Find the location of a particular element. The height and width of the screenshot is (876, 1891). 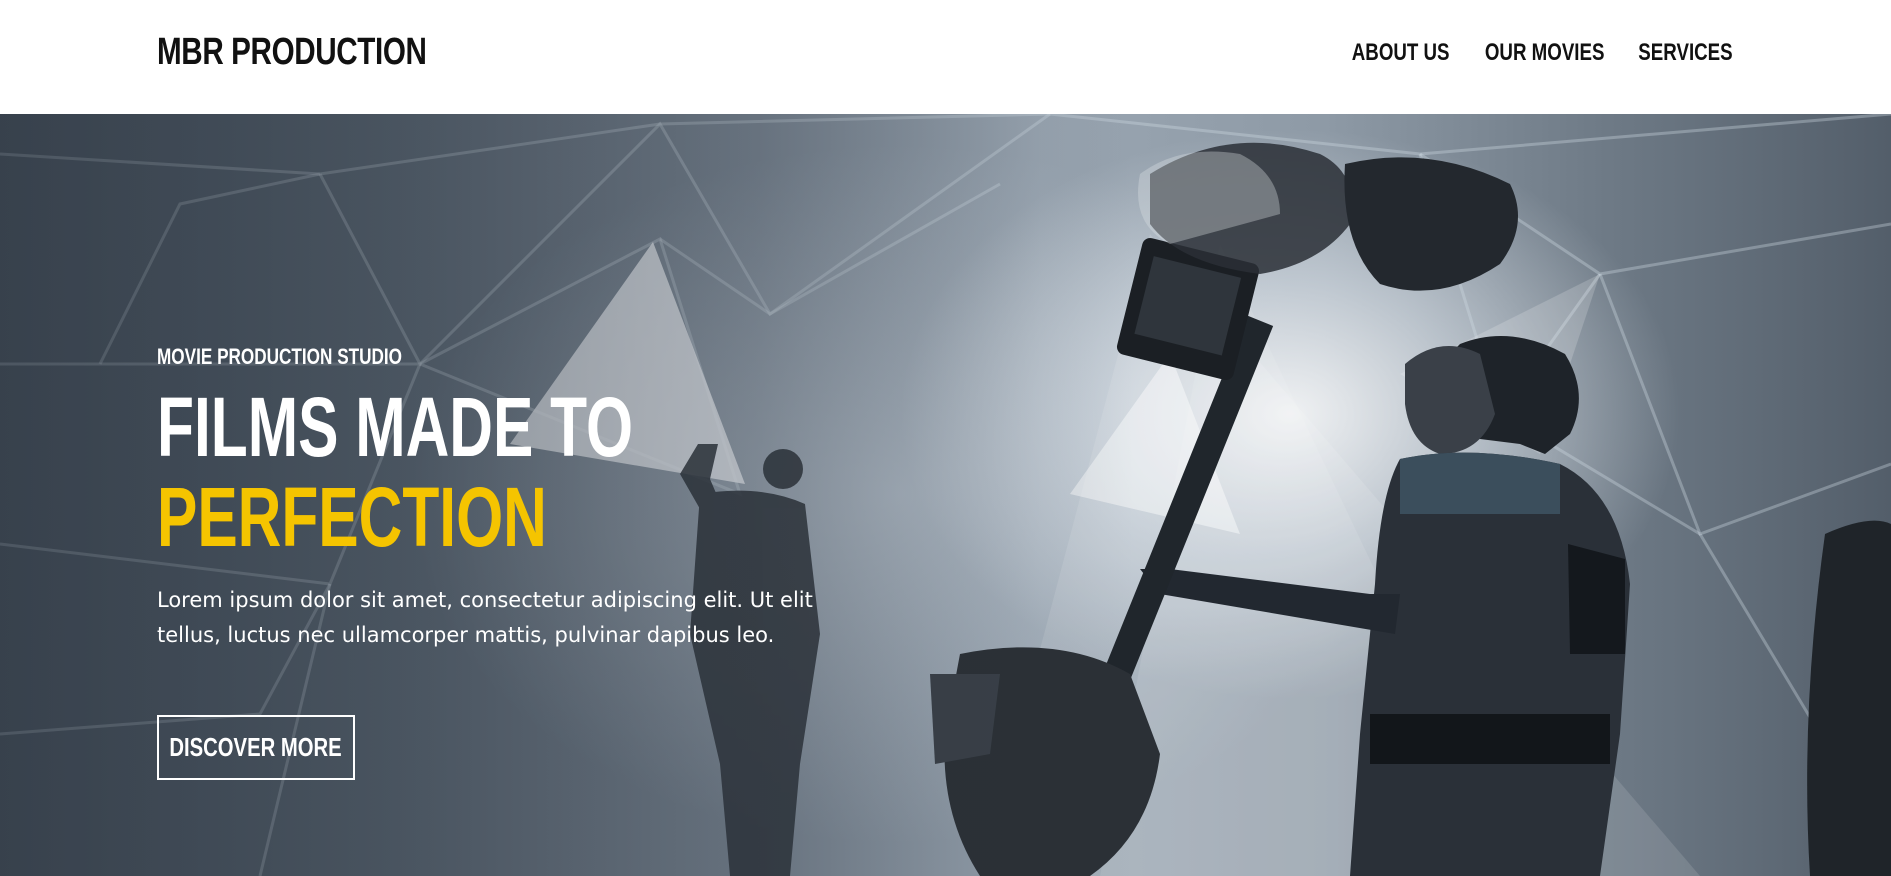

hero-headline-accent: PERFECTION is located at coordinates (352, 517).